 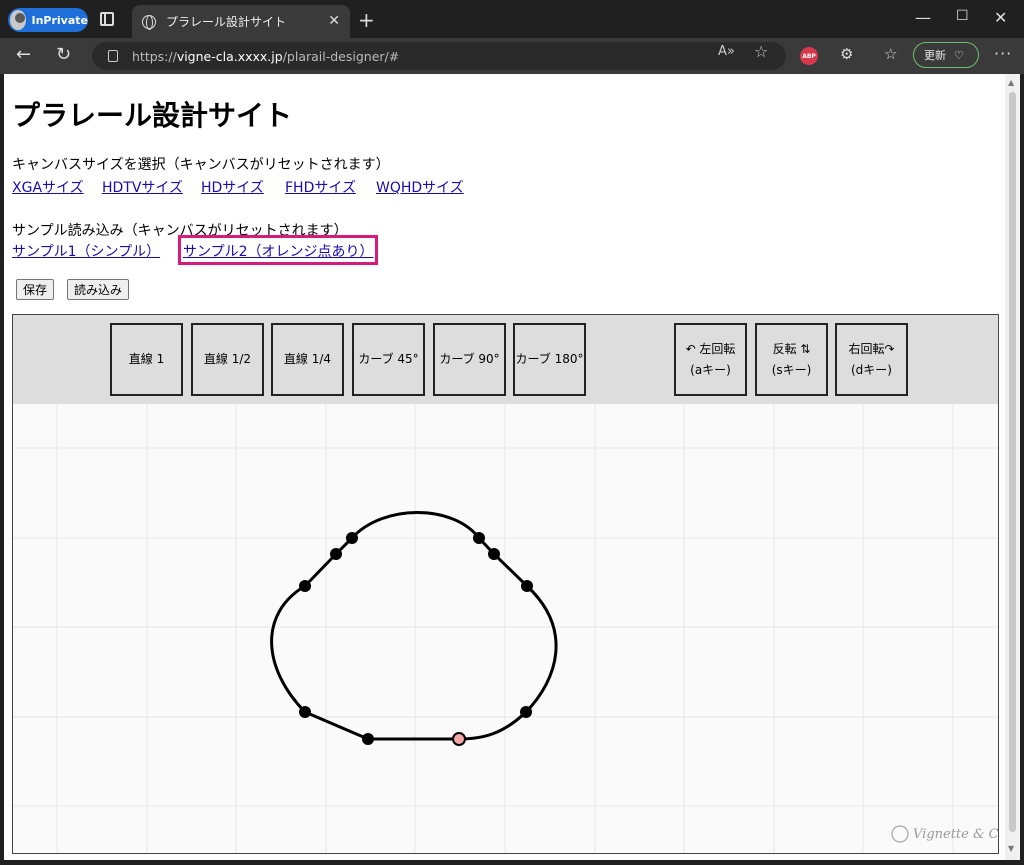 I want to click on piece-curve-90-button: カーブ 90°, so click(x=469, y=359).